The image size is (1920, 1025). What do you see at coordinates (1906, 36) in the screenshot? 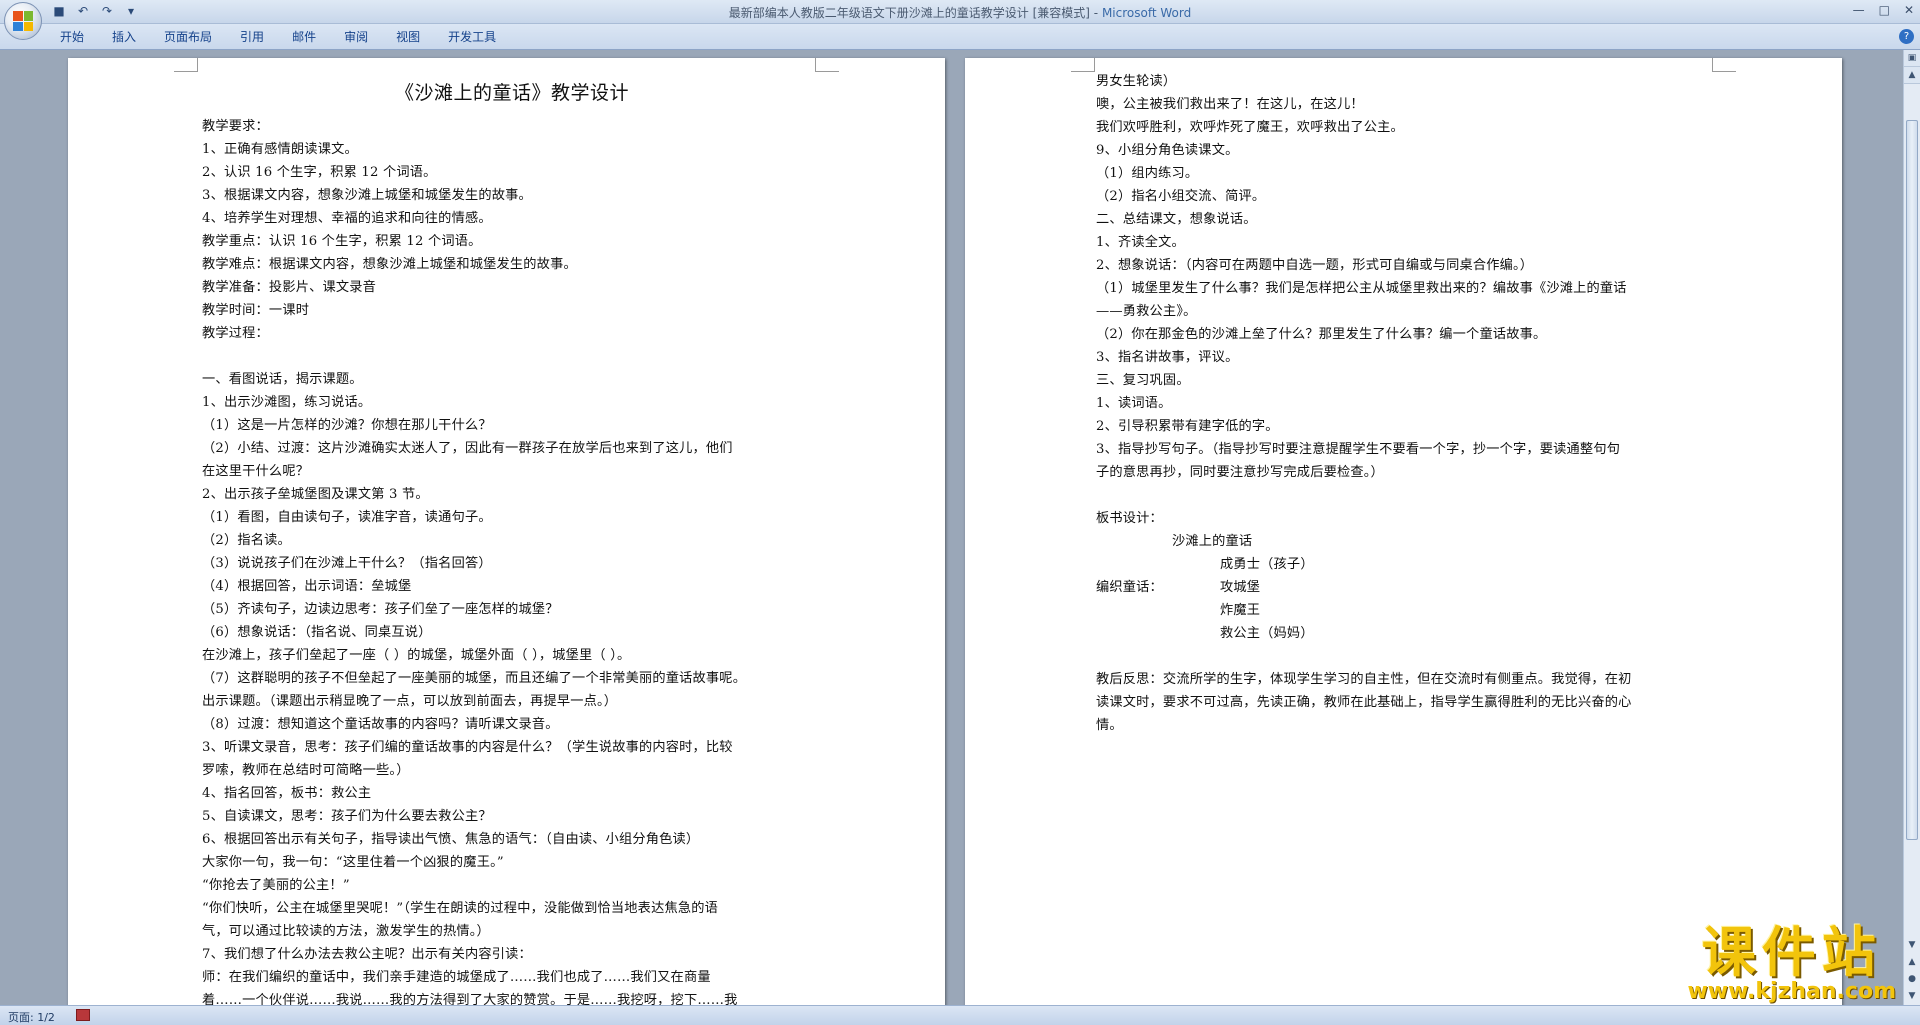
I see `help-icon: ?` at bounding box center [1906, 36].